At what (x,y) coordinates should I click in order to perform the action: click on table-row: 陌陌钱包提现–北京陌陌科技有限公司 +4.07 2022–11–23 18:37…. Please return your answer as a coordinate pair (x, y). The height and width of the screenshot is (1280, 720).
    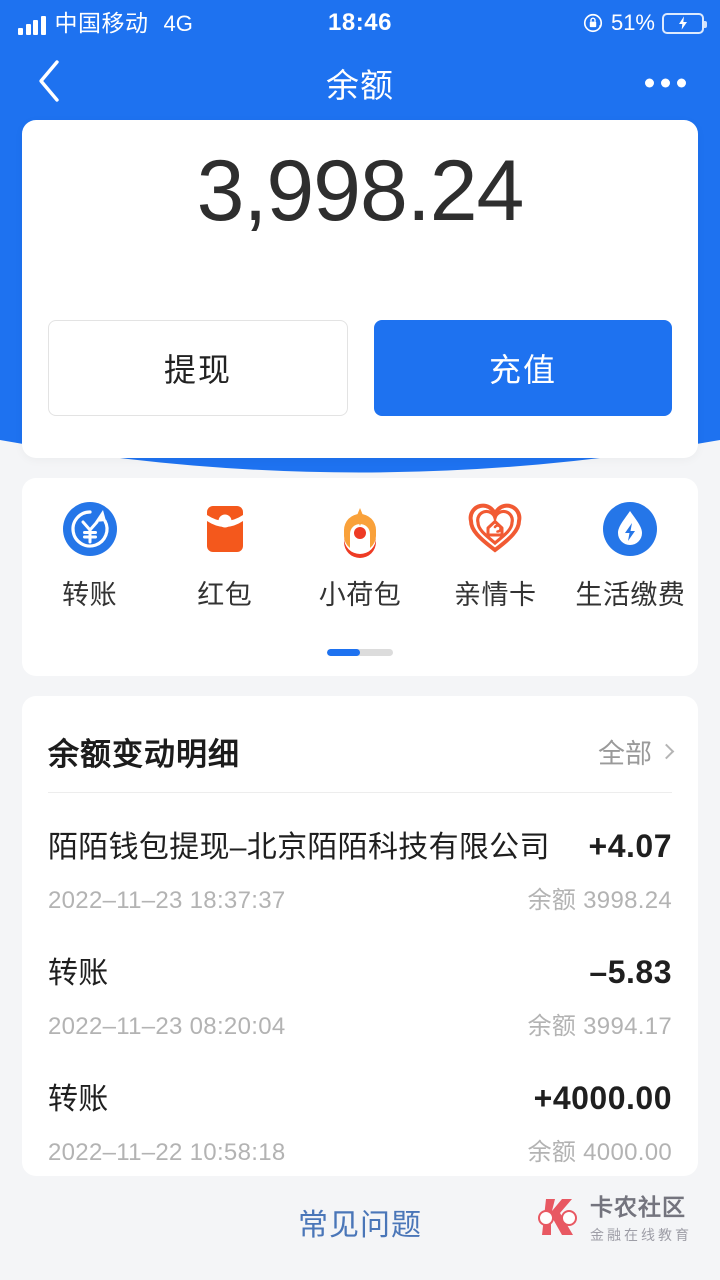
    Looking at the image, I should click on (360, 869).